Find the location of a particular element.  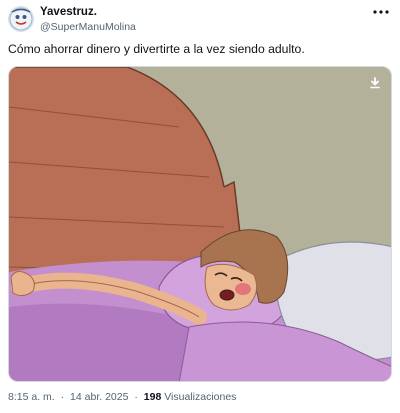

avatar is located at coordinates (21, 19).